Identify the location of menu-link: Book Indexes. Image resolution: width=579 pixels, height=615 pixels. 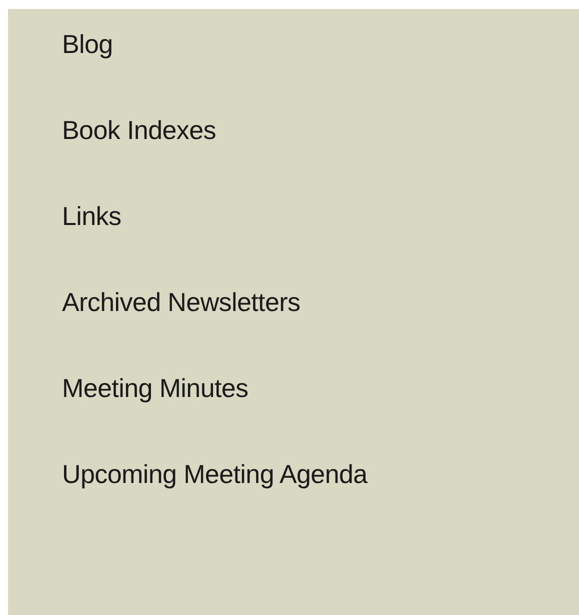
(139, 130).